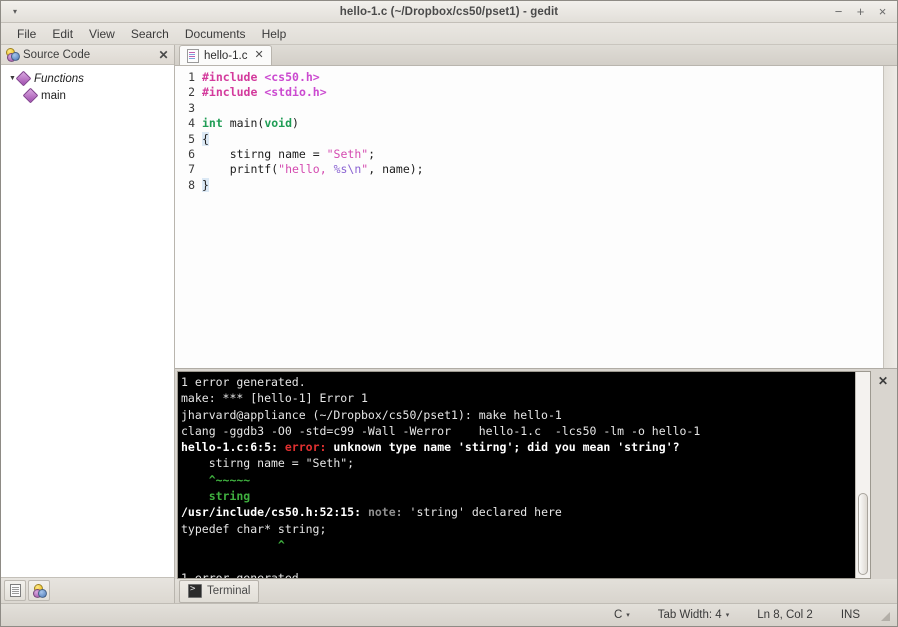 This screenshot has height=627, width=898. I want to click on side-panel-close-icon: ✕, so click(163, 55).